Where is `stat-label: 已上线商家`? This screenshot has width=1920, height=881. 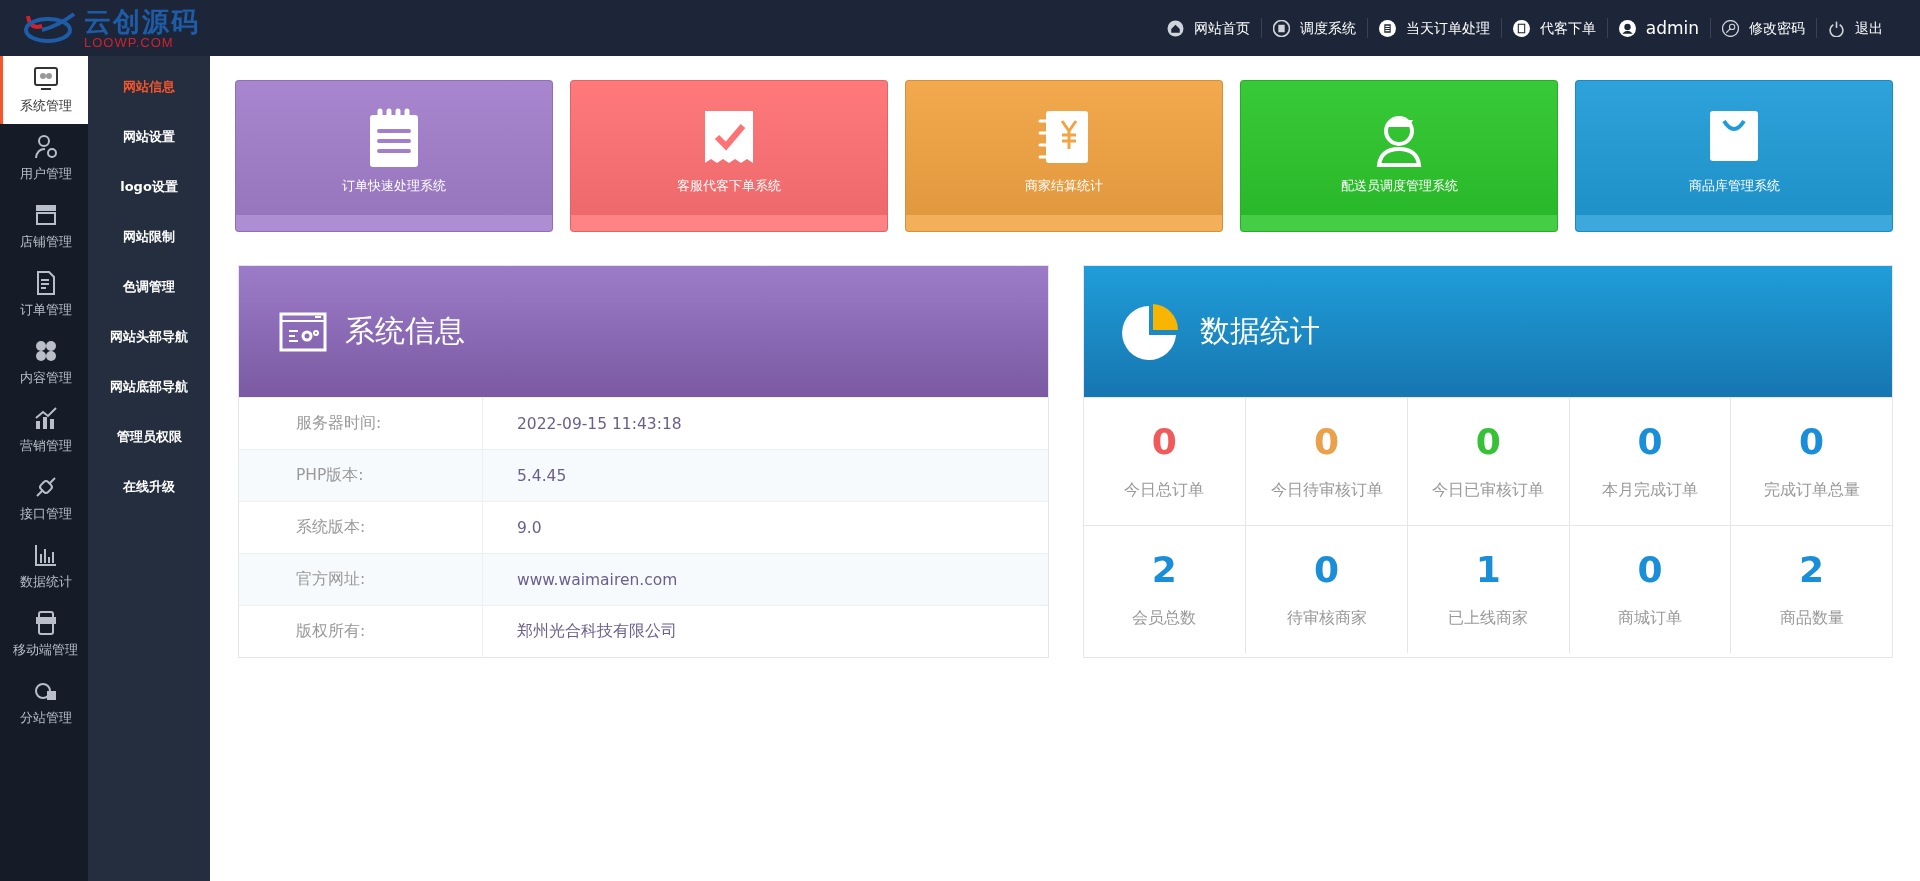 stat-label: 已上线商家 is located at coordinates (1488, 618).